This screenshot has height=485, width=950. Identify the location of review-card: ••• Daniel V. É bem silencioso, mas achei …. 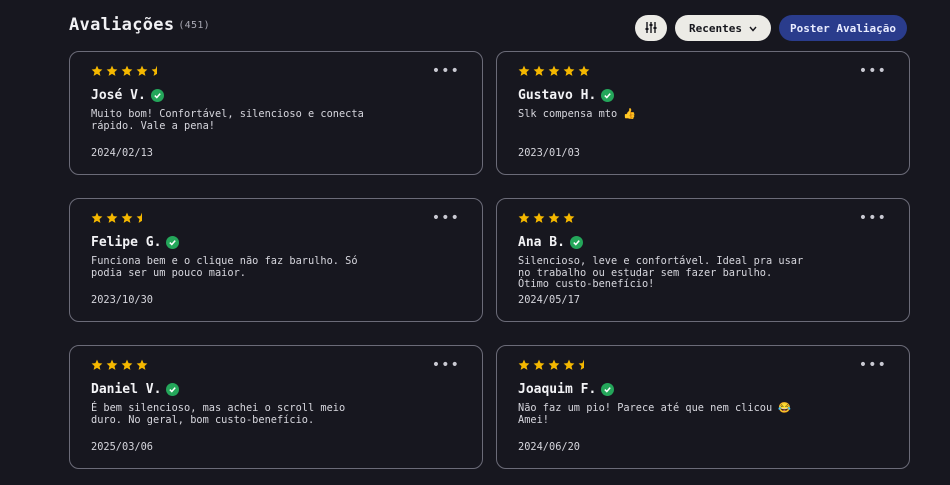
(276, 407).